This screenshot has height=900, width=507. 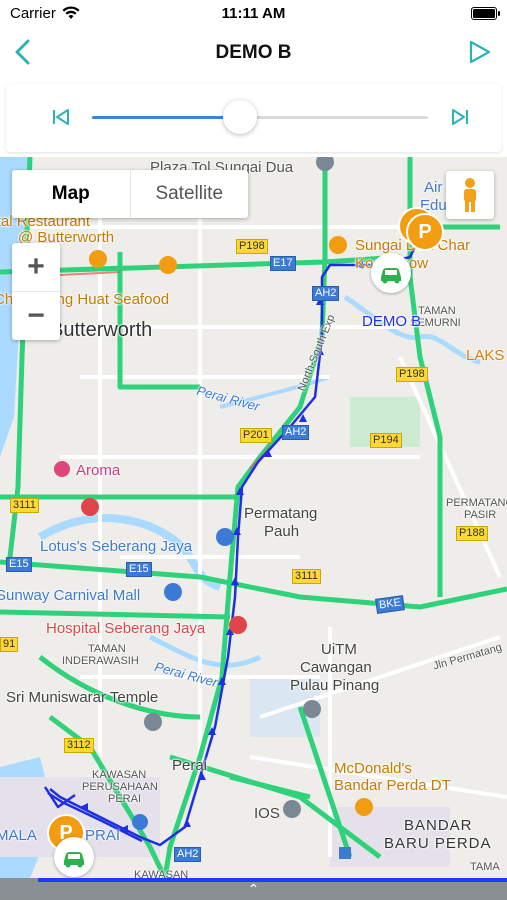 I want to click on map-label: Sunway Carnival Mall, so click(x=70, y=595).